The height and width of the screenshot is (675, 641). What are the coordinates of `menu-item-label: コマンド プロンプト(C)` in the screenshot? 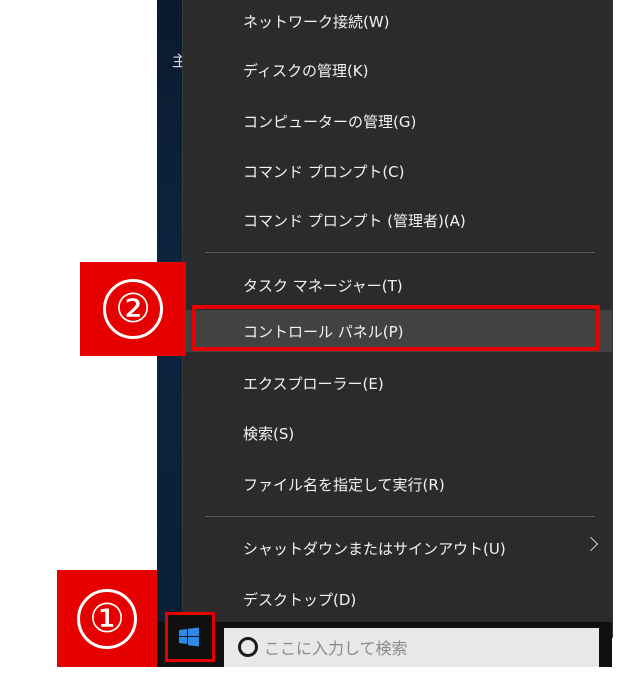 It's located at (324, 171).